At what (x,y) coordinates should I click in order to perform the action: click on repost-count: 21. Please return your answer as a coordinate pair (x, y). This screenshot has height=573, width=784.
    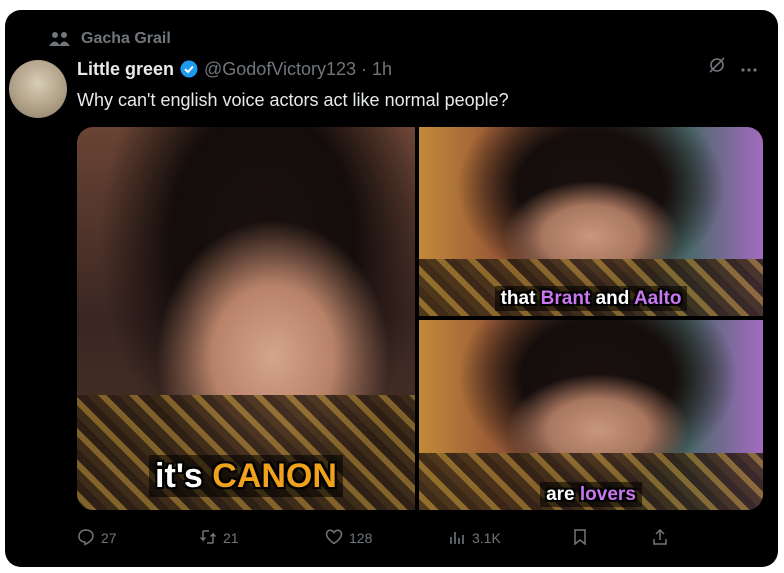
    Looking at the image, I should click on (231, 538).